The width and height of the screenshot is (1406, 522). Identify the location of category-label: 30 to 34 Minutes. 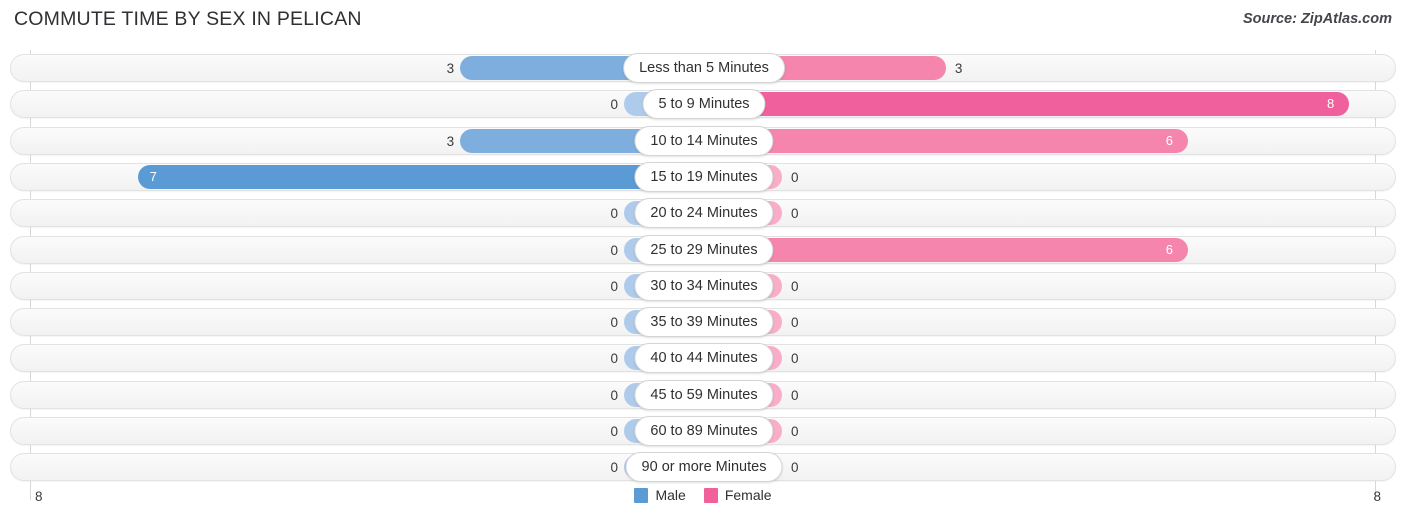
(704, 285).